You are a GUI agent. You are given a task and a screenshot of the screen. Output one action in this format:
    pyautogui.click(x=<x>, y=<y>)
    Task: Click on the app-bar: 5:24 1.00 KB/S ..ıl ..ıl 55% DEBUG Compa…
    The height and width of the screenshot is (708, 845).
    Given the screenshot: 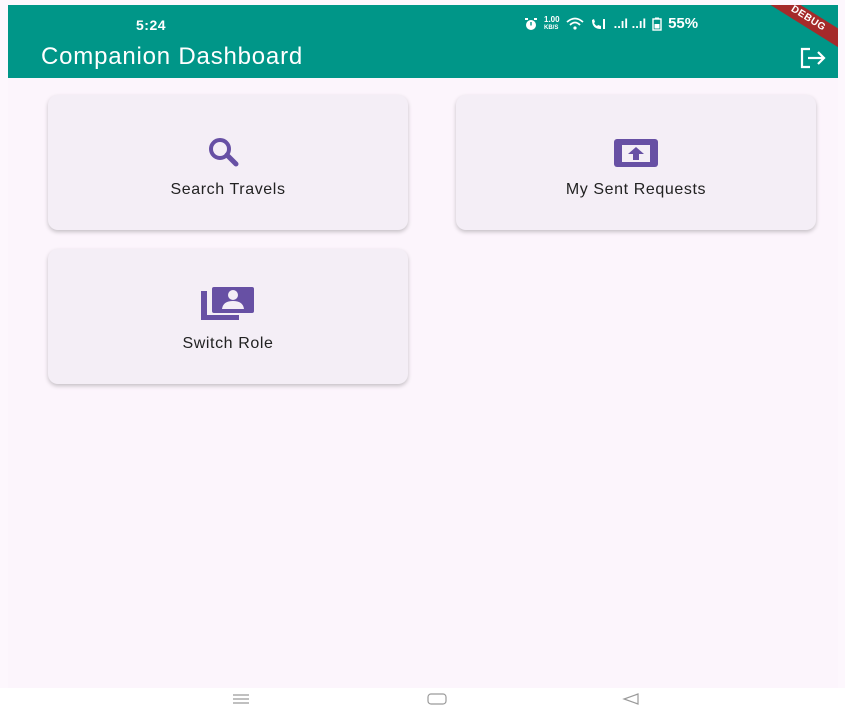 What is the action you would take?
    pyautogui.click(x=423, y=41)
    